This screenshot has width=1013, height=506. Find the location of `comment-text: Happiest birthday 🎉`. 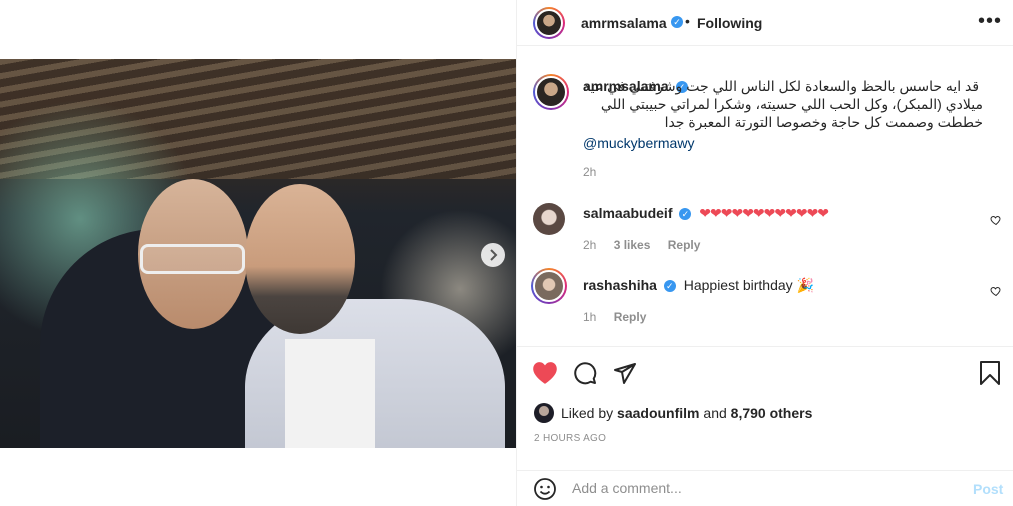

comment-text: Happiest birthday 🎉 is located at coordinates (748, 285).